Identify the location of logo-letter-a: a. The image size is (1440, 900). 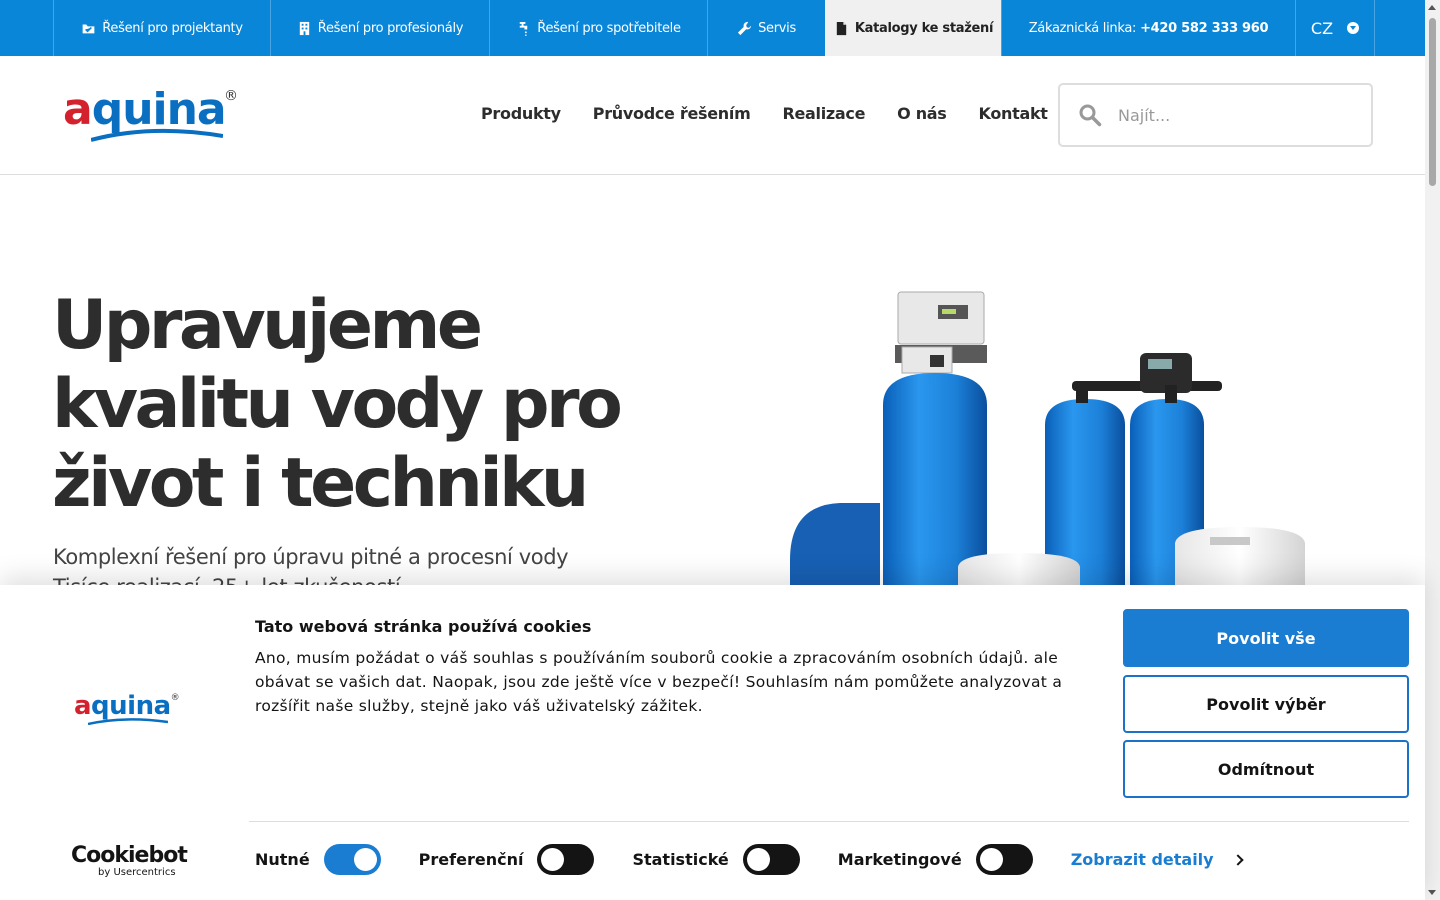
(78, 109).